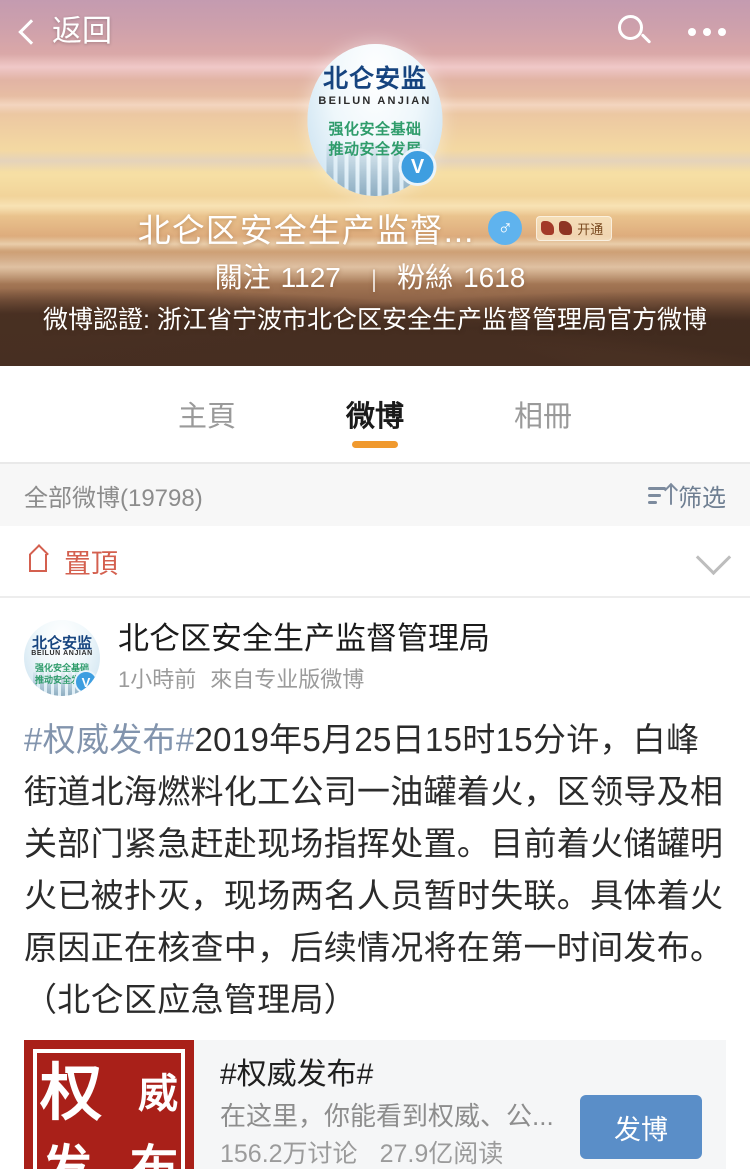  I want to click on filter-label: 筛选, so click(702, 498).